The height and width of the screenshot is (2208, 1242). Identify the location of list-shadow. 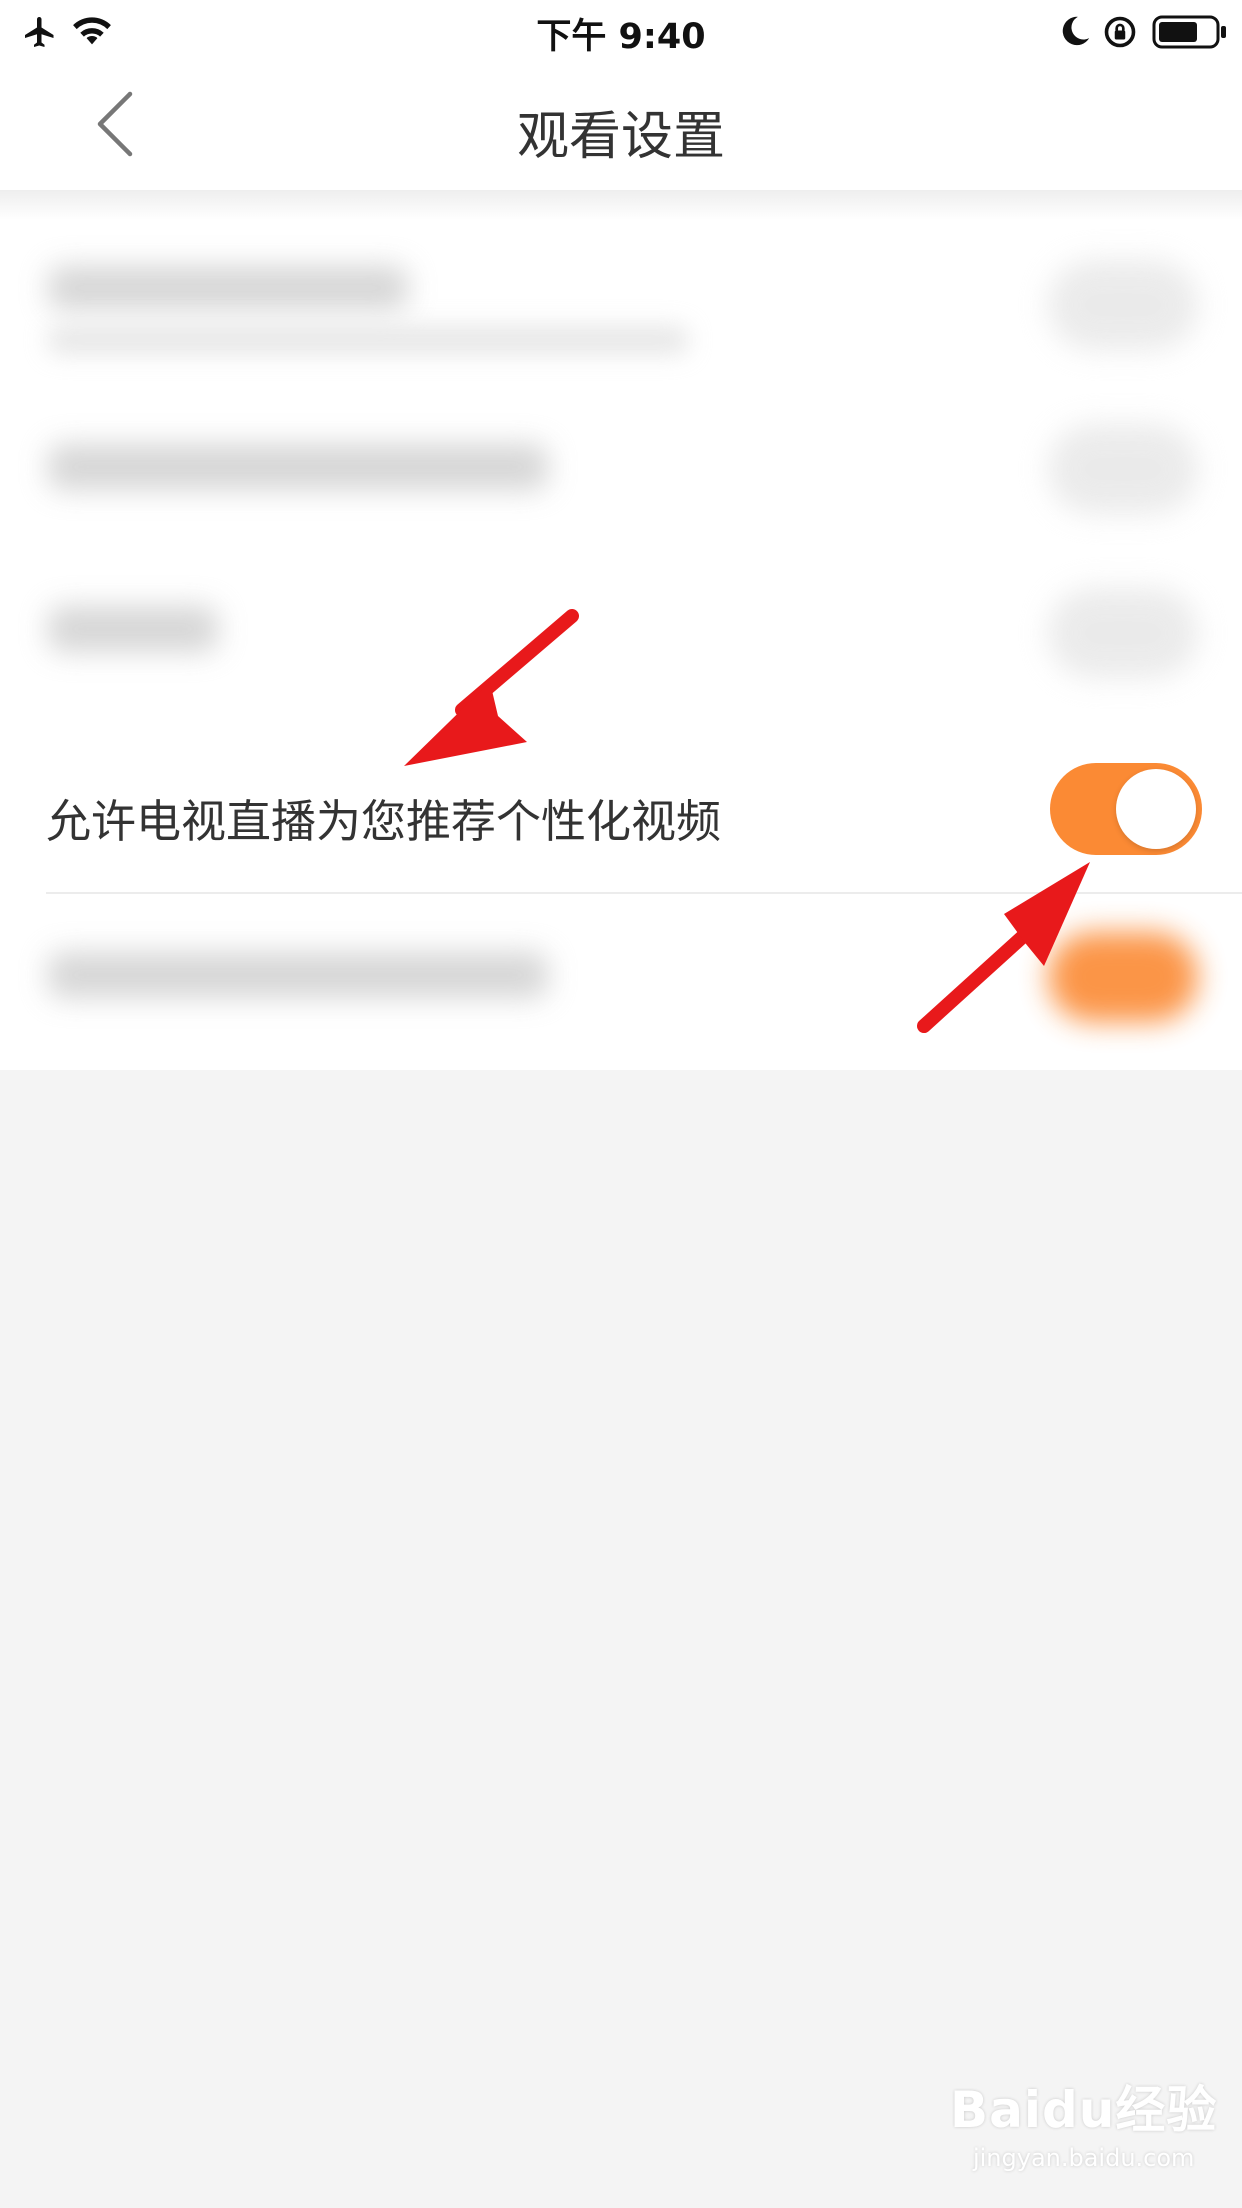
(621, 205).